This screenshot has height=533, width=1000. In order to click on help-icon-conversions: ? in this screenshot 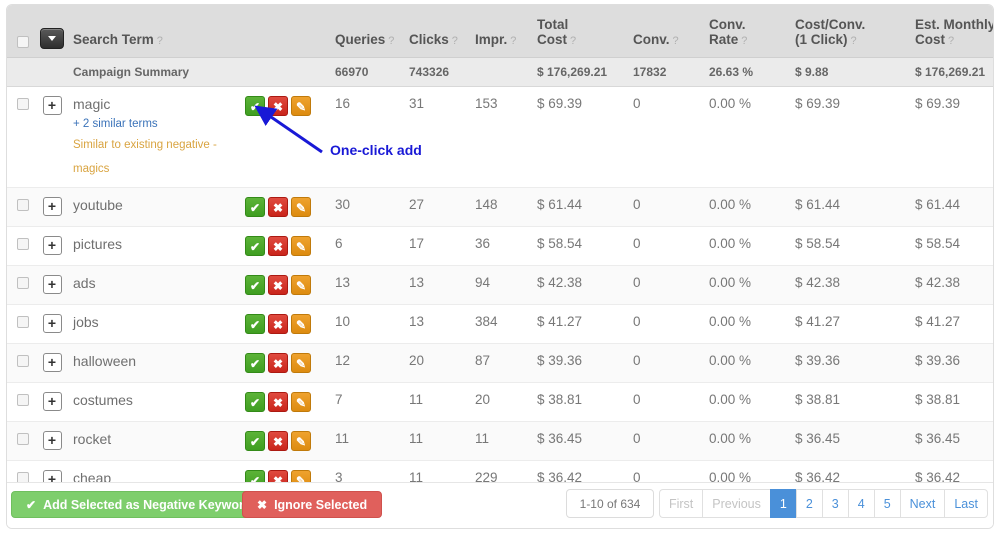, I will do `click(676, 41)`.